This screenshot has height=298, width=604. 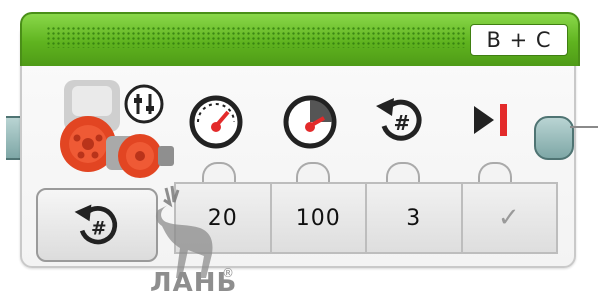 What do you see at coordinates (415, 218) in the screenshot?
I see `rotations-value: 3` at bounding box center [415, 218].